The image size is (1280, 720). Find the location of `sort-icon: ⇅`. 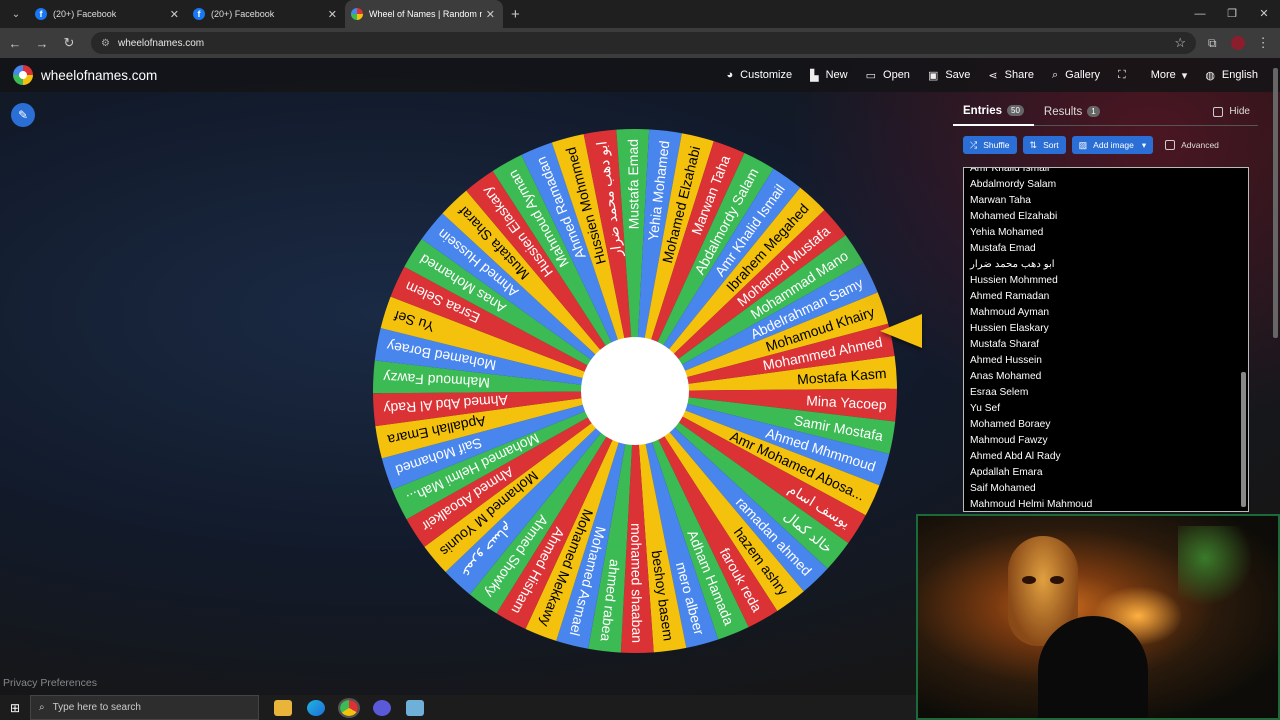

sort-icon: ⇅ is located at coordinates (1033, 144).